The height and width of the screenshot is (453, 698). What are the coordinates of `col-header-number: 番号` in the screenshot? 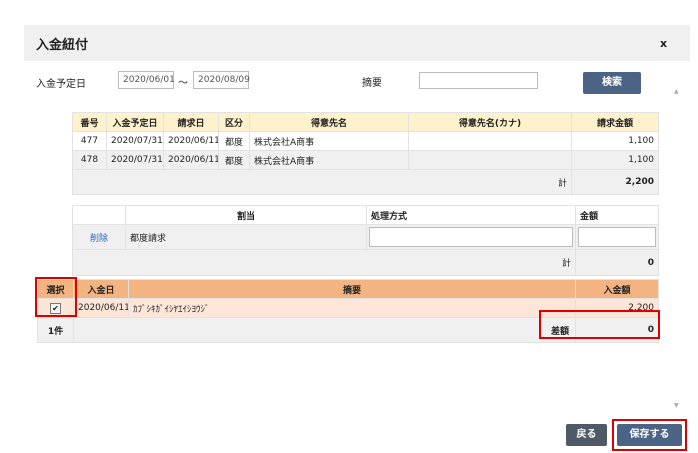 It's located at (89, 122).